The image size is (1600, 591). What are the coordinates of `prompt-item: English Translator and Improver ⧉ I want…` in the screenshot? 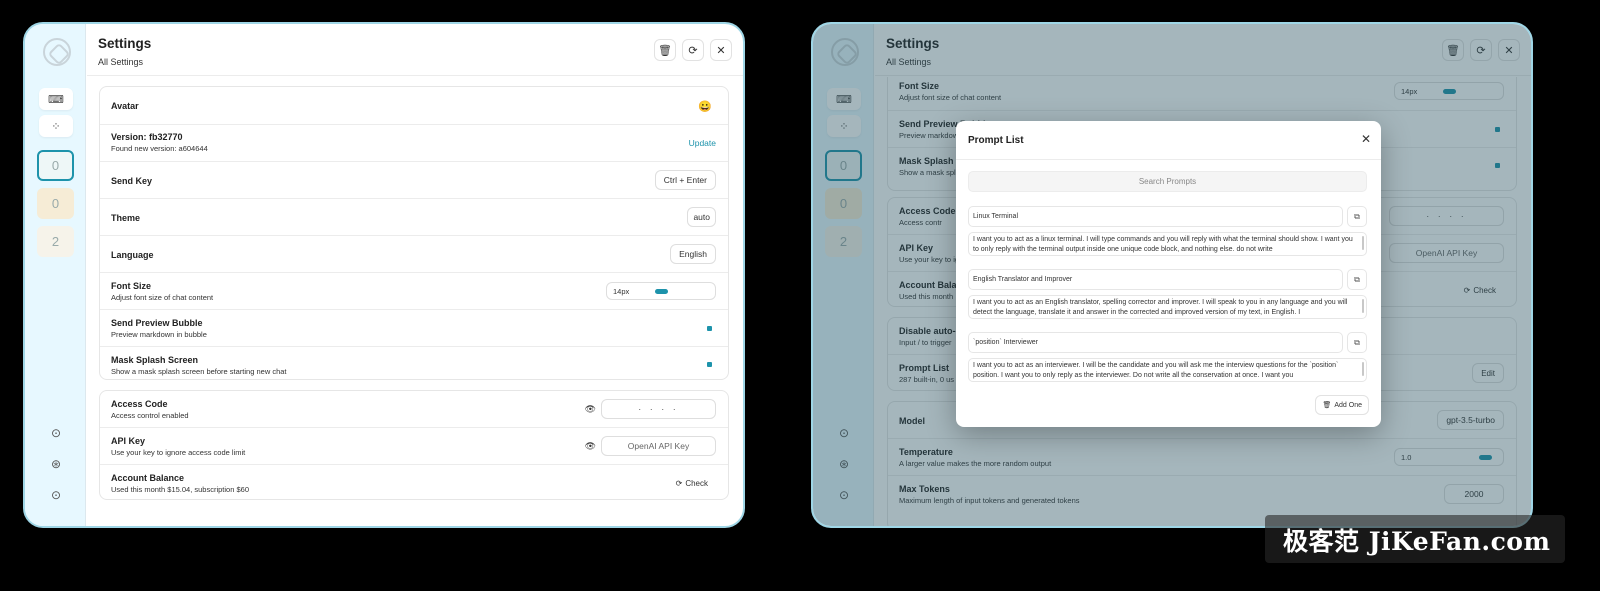 It's located at (1167, 295).